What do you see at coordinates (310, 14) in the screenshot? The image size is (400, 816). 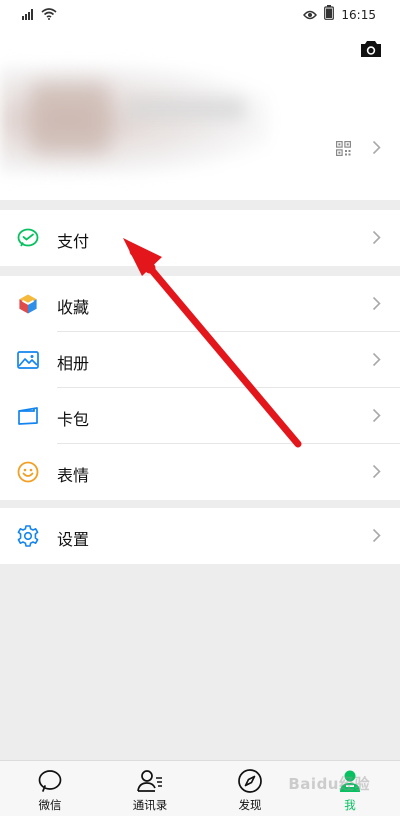 I see `eye-icon` at bounding box center [310, 14].